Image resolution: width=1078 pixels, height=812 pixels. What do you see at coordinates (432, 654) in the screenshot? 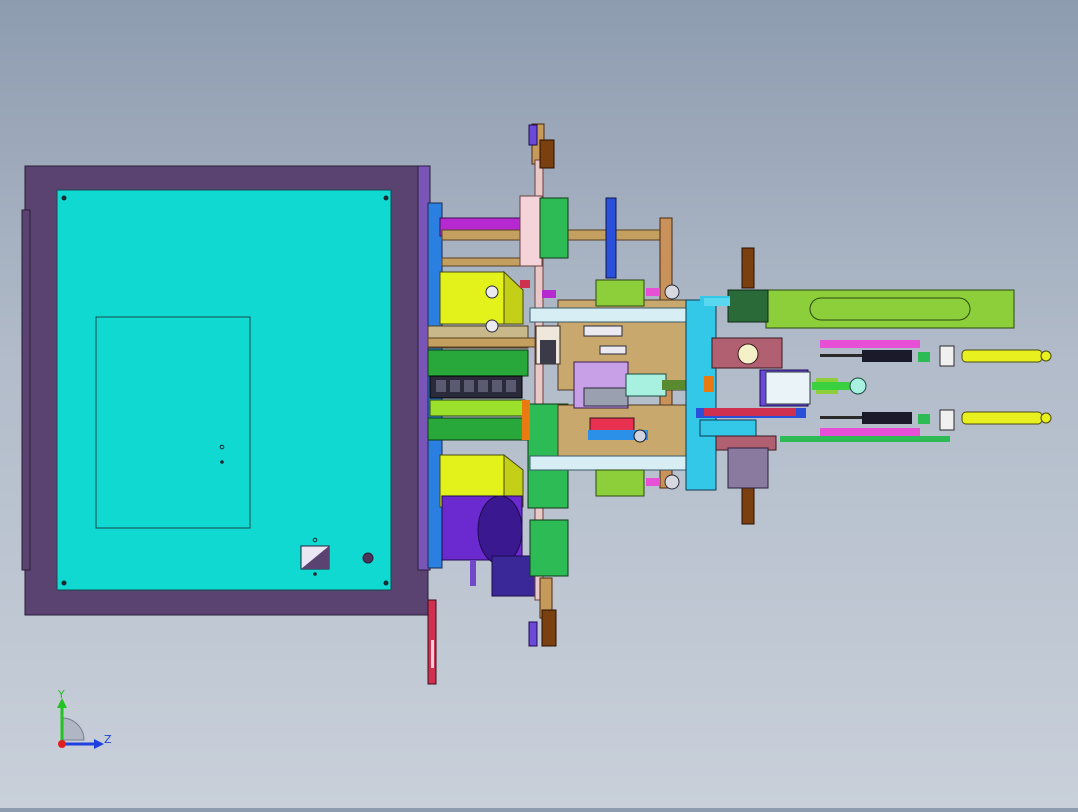
I see `bottom-bracket-inner` at bounding box center [432, 654].